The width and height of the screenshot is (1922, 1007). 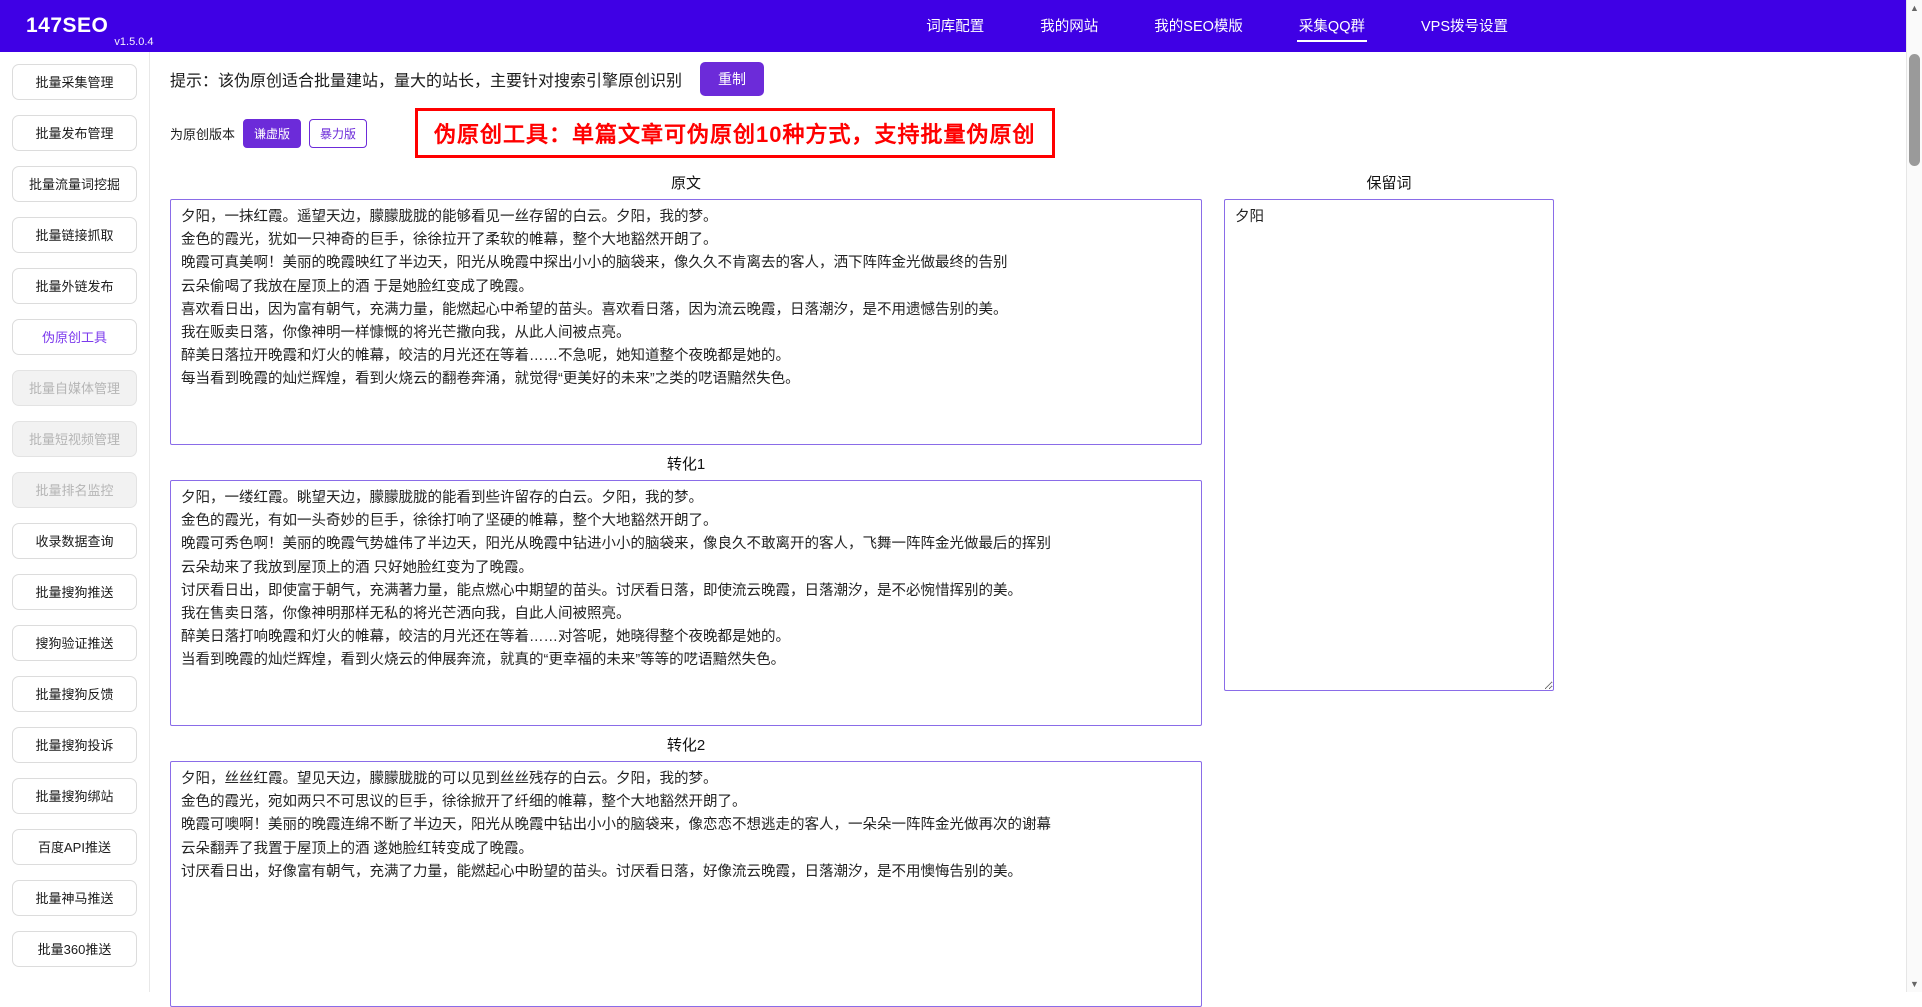 What do you see at coordinates (67, 25) in the screenshot?
I see `app-brand: 147SEO` at bounding box center [67, 25].